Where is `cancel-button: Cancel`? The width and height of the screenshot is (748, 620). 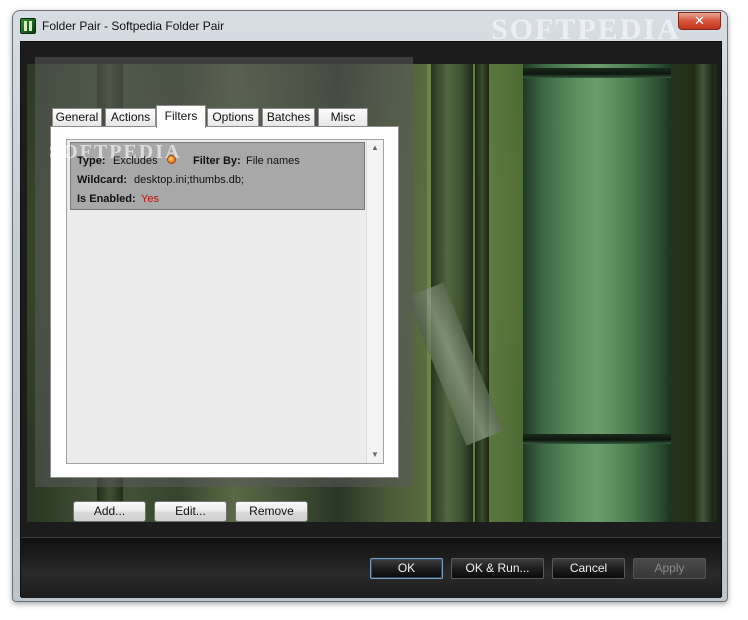 cancel-button: Cancel is located at coordinates (588, 568).